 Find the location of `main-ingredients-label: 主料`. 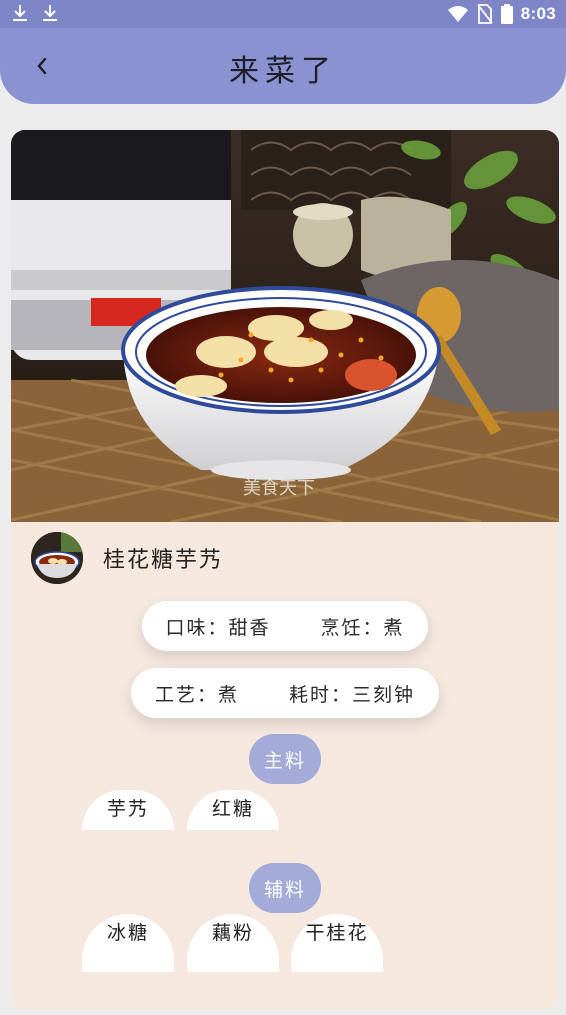

main-ingredients-label: 主料 is located at coordinates (285, 759).